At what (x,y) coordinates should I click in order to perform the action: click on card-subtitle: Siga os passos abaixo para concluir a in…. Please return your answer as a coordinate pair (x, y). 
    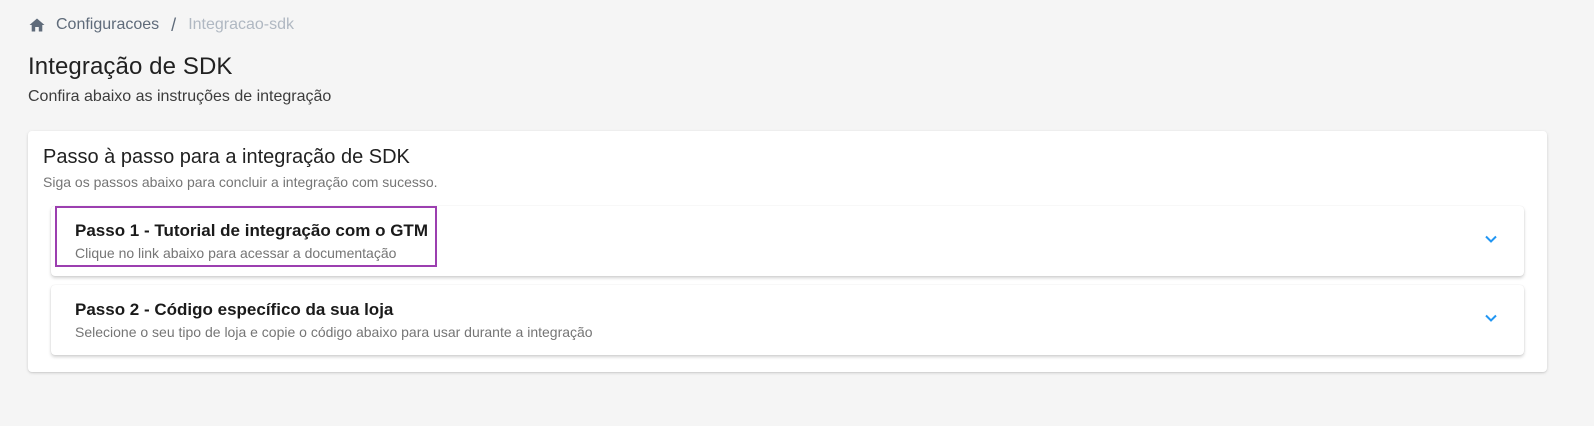
    Looking at the image, I should click on (240, 182).